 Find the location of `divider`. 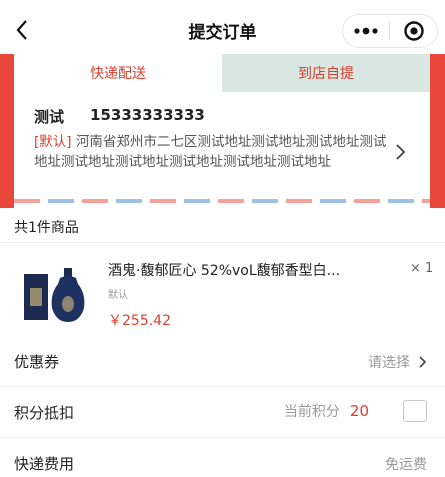

divider is located at coordinates (222, 242).